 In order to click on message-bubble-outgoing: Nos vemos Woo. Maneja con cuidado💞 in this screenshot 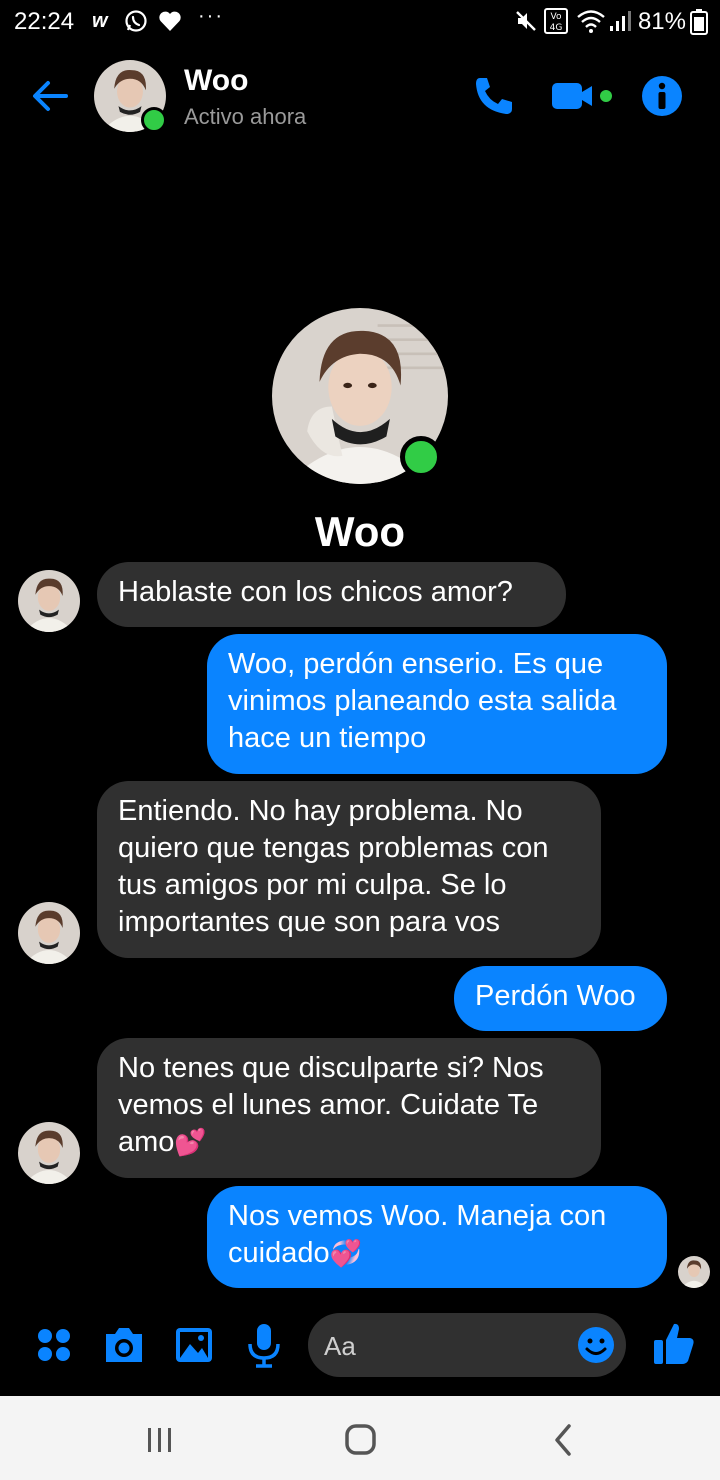, I will do `click(437, 1237)`.